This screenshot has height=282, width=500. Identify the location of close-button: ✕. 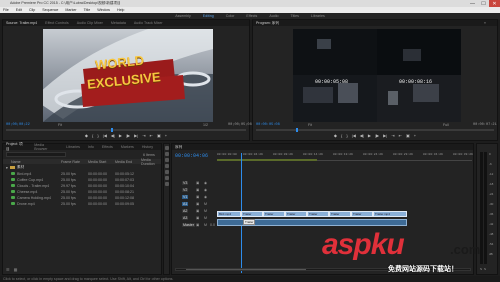
(494, 3).